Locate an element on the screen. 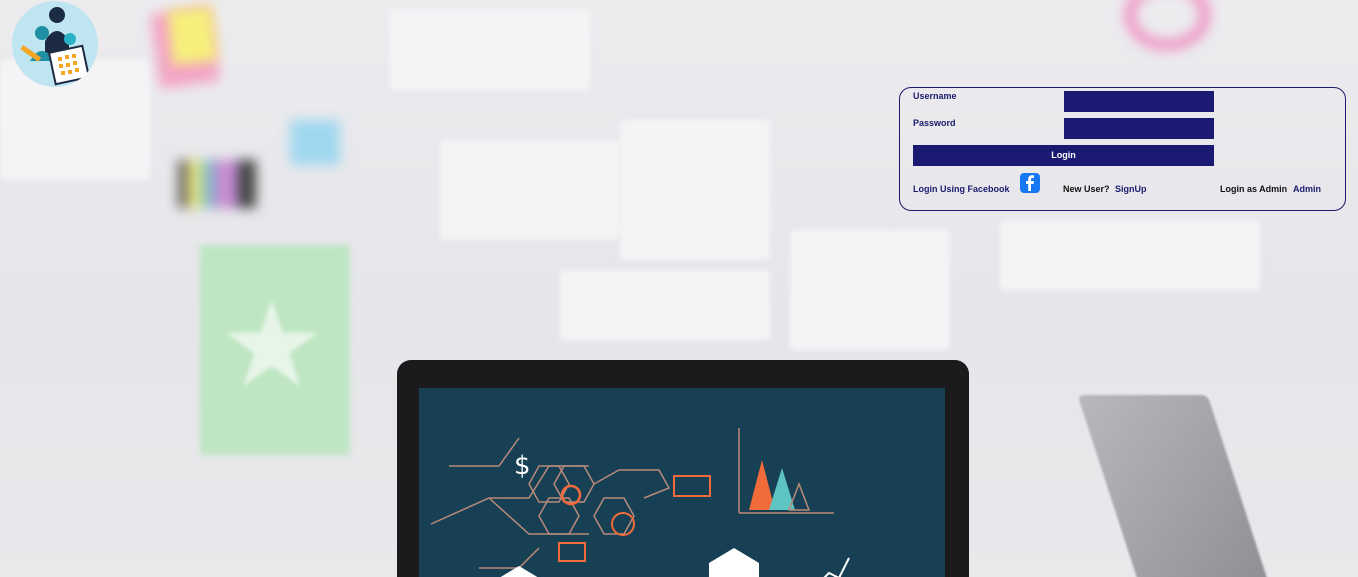 This screenshot has height=577, width=1358. dollar-icon: $ is located at coordinates (522, 466).